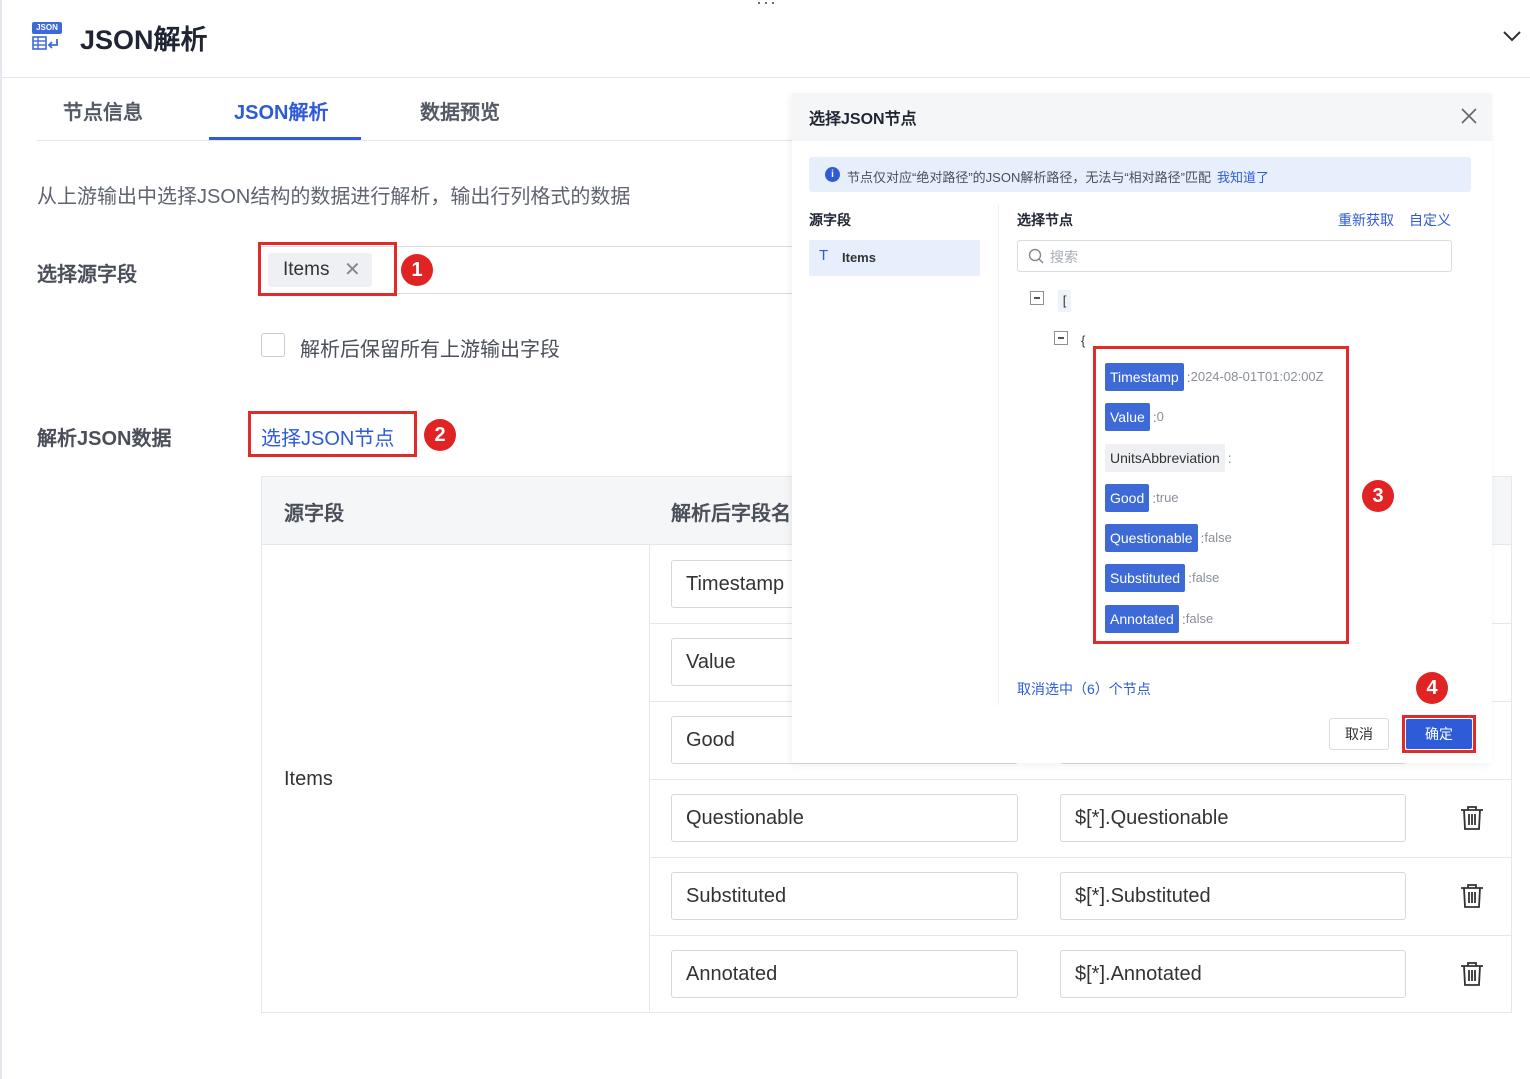 The image size is (1530, 1079). I want to click on text-type-icon: T, so click(824, 255).